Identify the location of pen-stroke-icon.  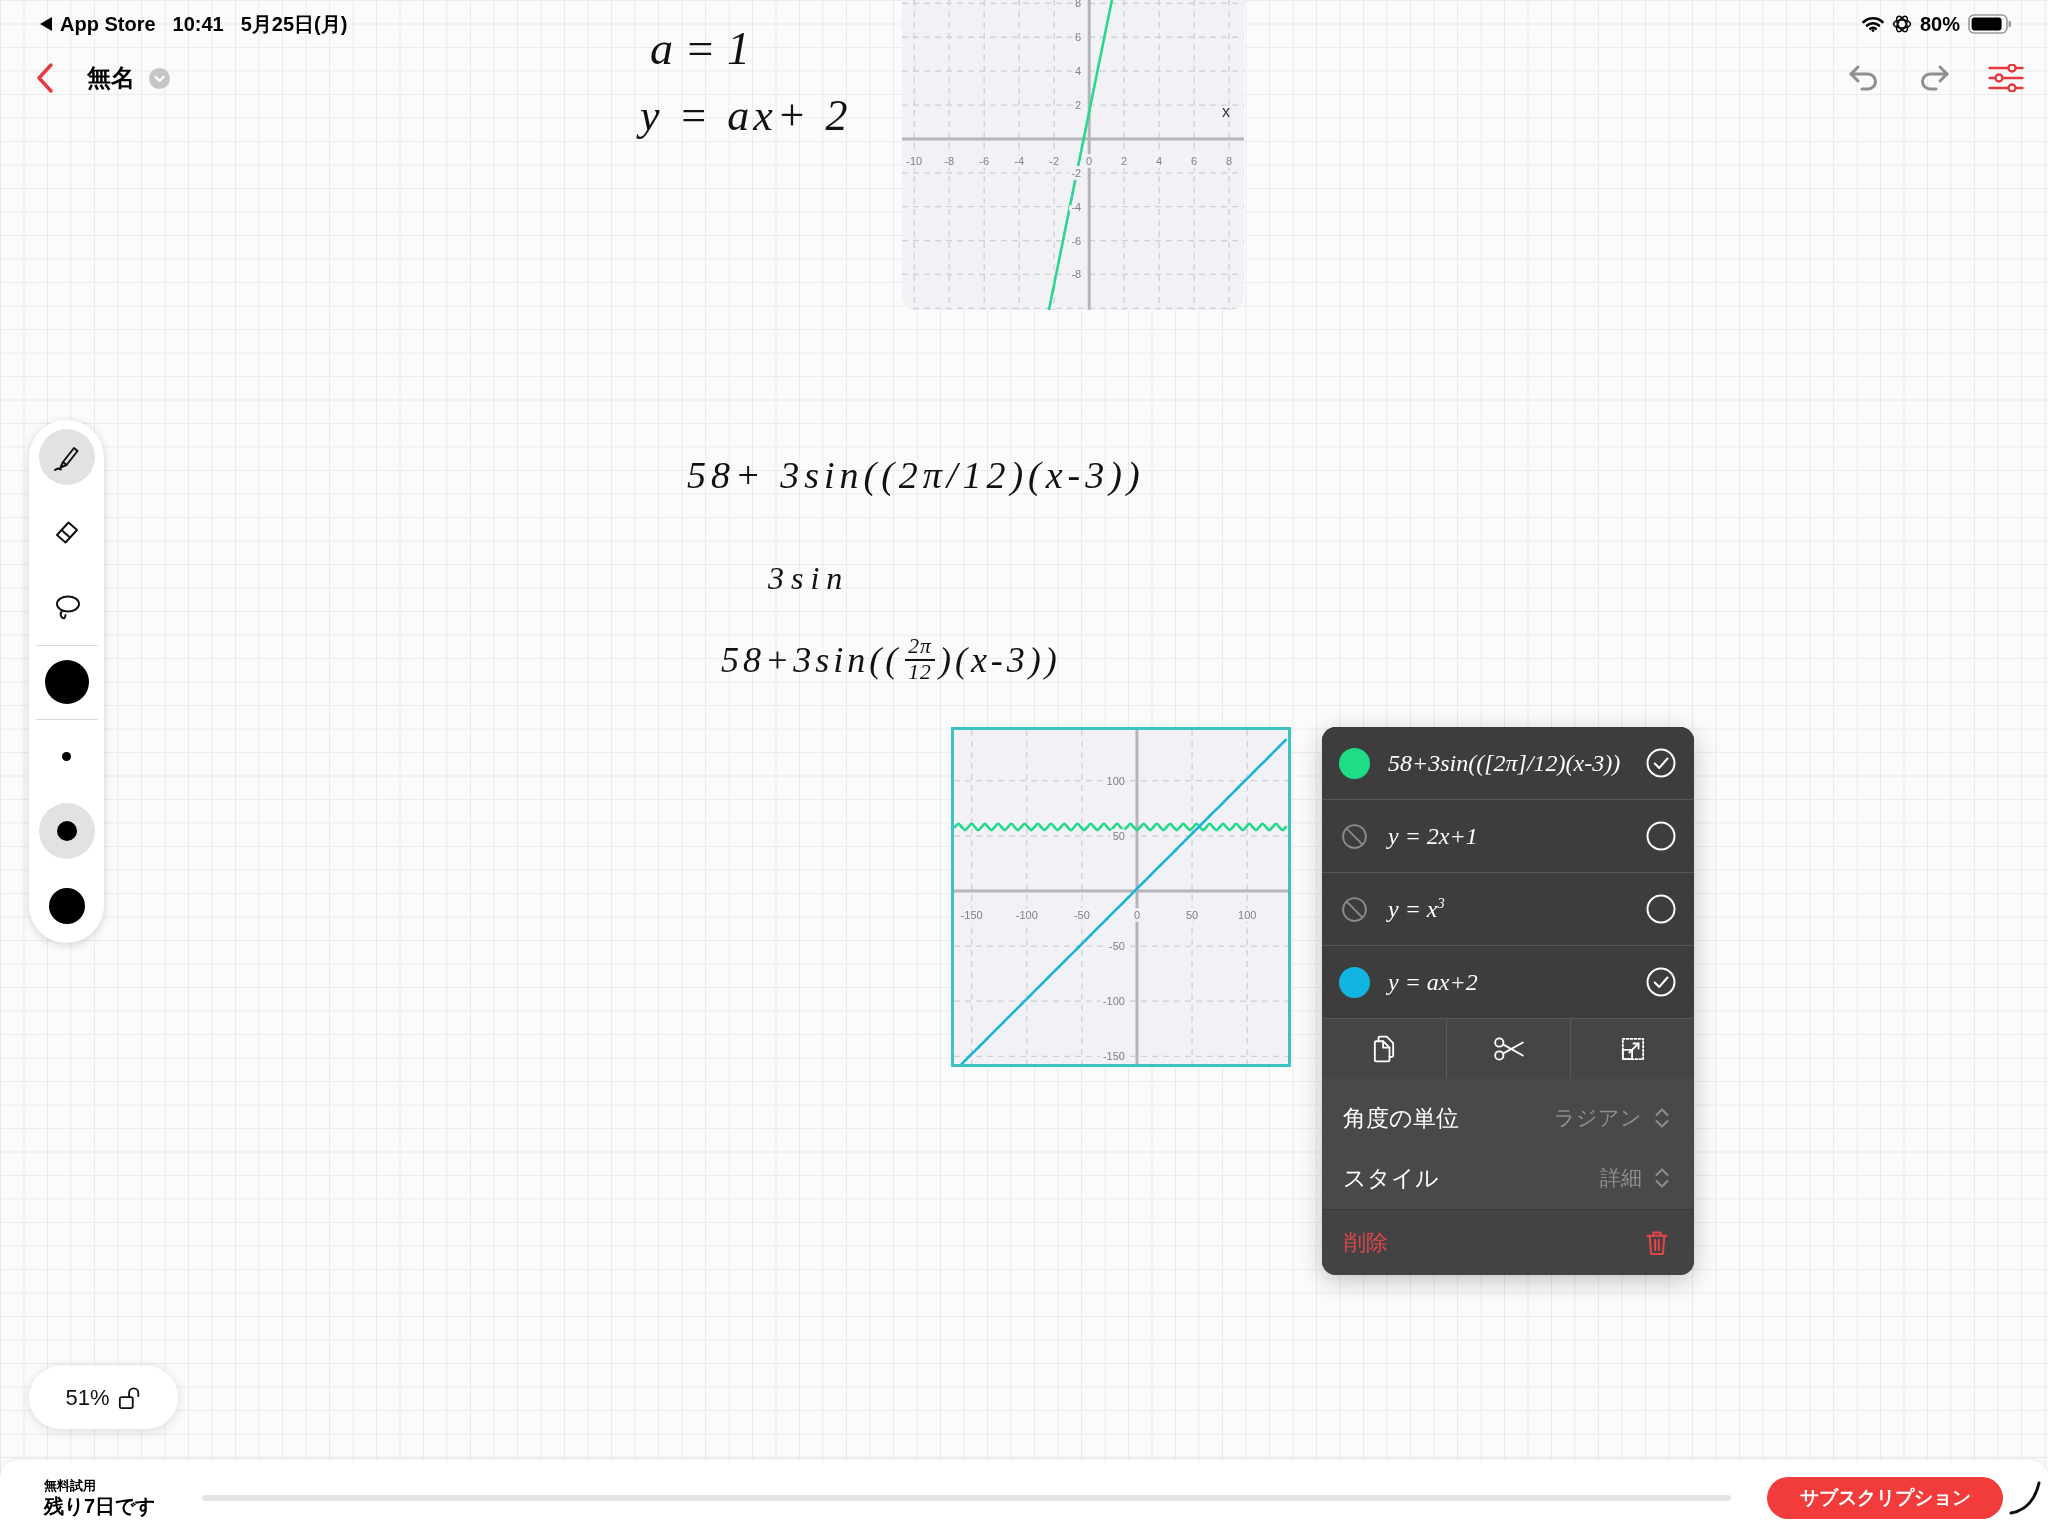
(2025, 1498).